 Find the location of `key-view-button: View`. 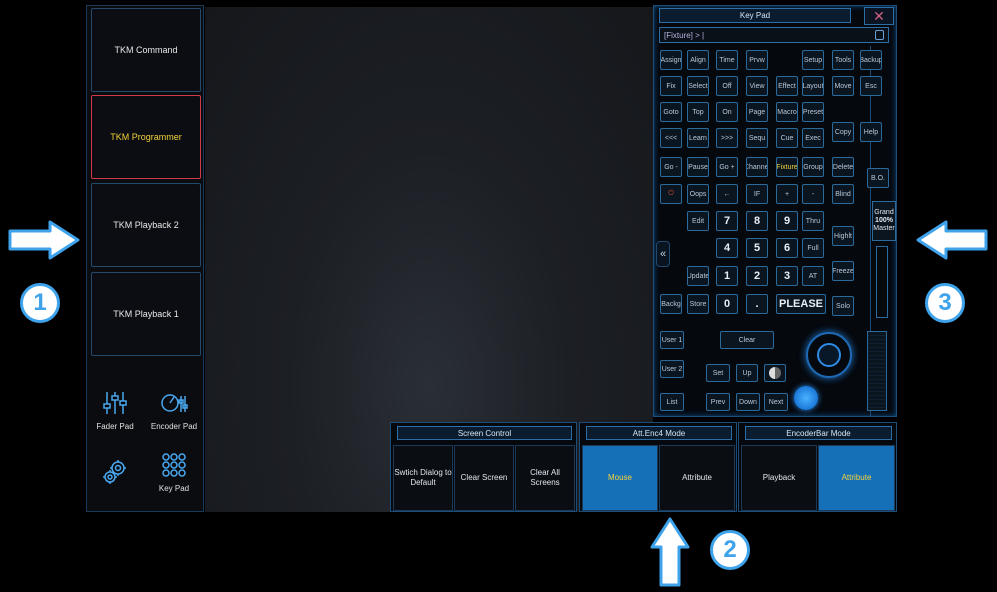

key-view-button: View is located at coordinates (757, 86).